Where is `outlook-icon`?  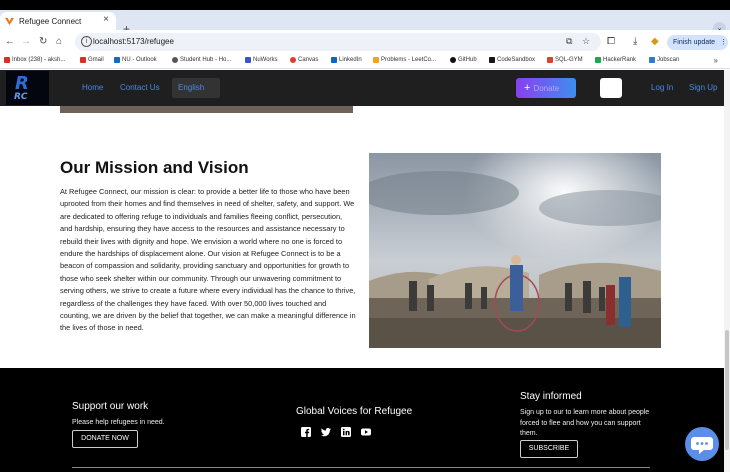
outlook-icon is located at coordinates (117, 60).